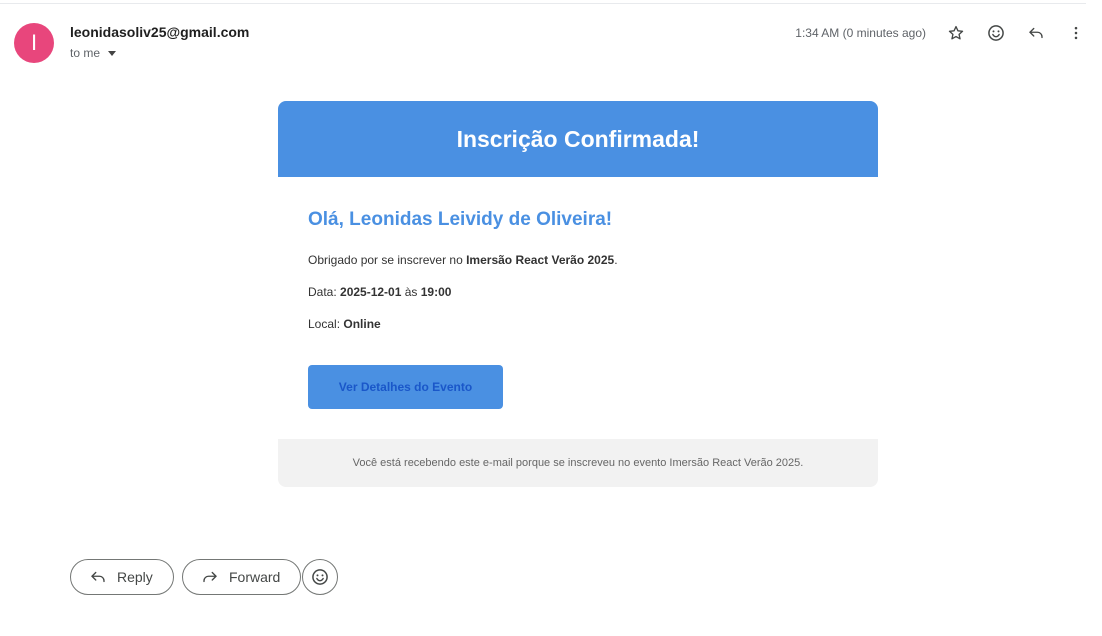 This screenshot has height=636, width=1102. I want to click on date-line: Data: 2025-12-01 às 19:00, so click(578, 292).